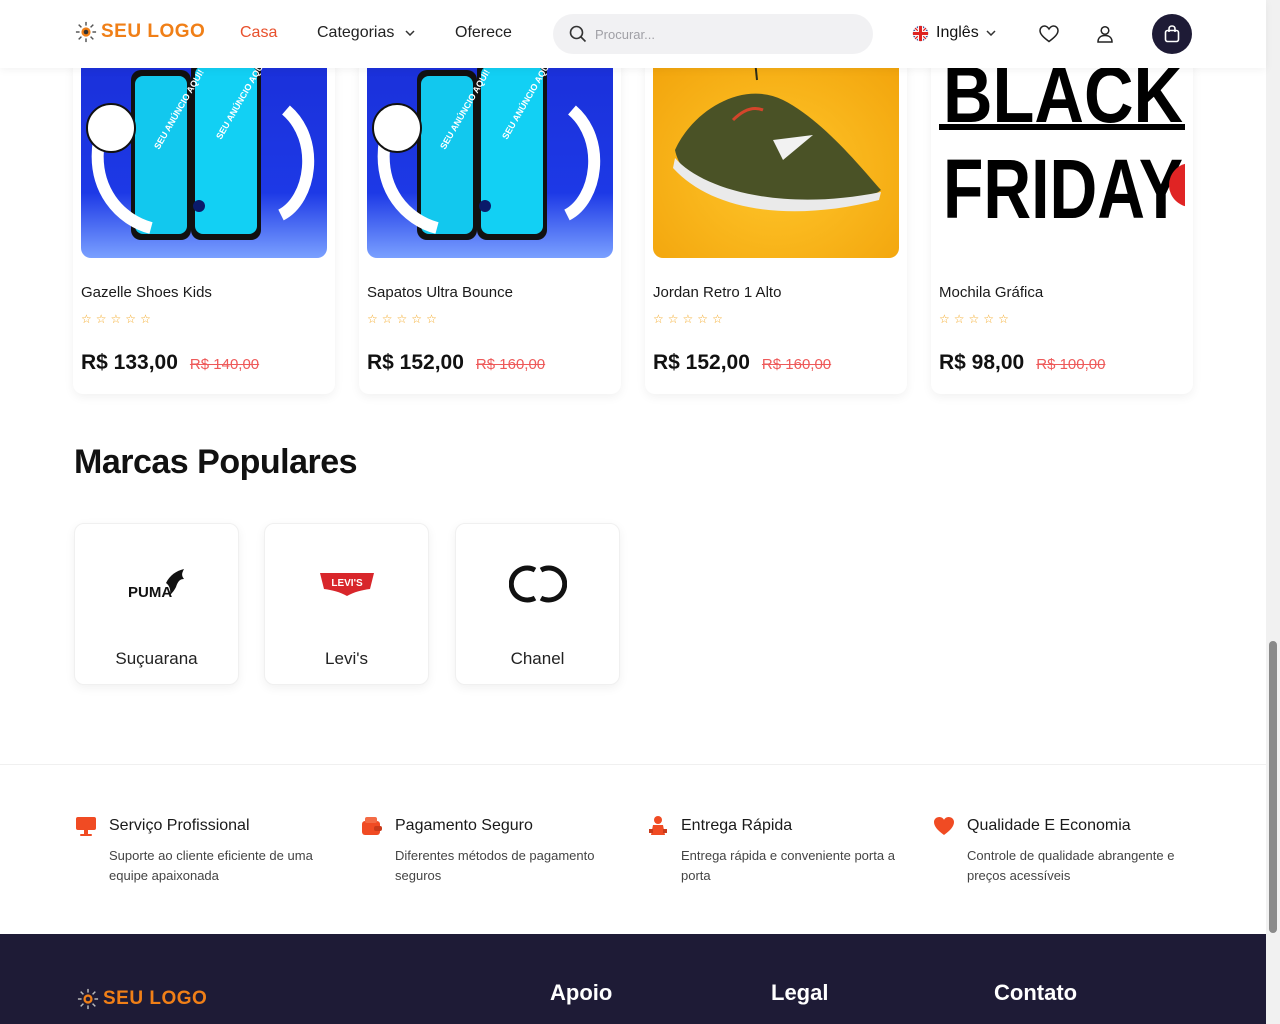 The width and height of the screenshot is (1280, 1024). What do you see at coordinates (440, 292) in the screenshot?
I see `product-name: Sapatos Ultra Bounce` at bounding box center [440, 292].